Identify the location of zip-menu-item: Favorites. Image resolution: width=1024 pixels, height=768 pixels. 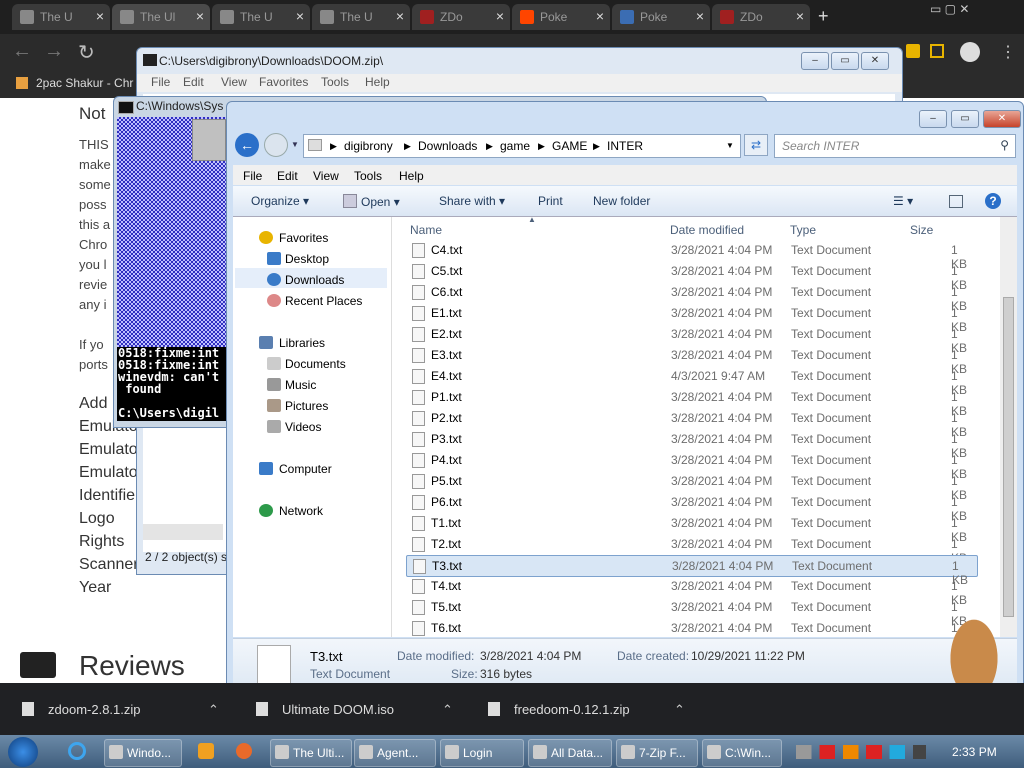
(283, 82).